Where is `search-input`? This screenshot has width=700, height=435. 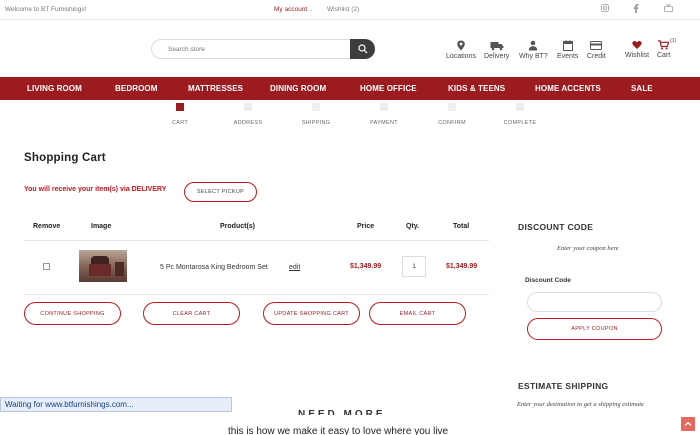
search-input is located at coordinates (258, 49).